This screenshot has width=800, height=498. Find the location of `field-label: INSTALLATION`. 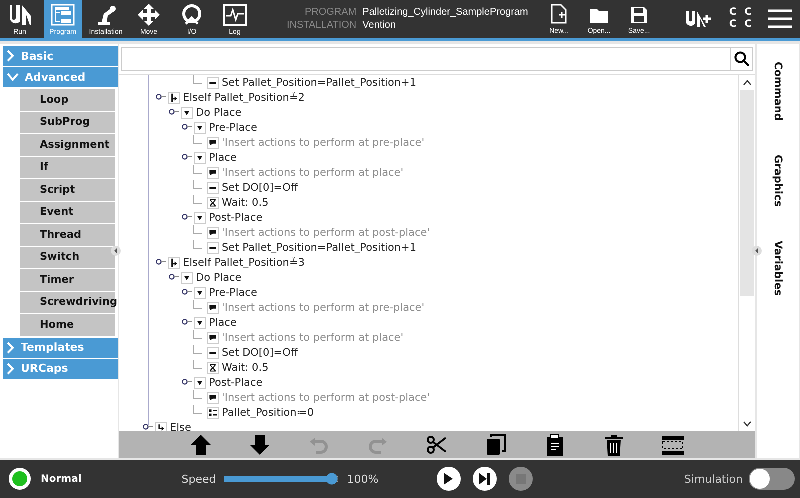

field-label: INSTALLATION is located at coordinates (322, 25).